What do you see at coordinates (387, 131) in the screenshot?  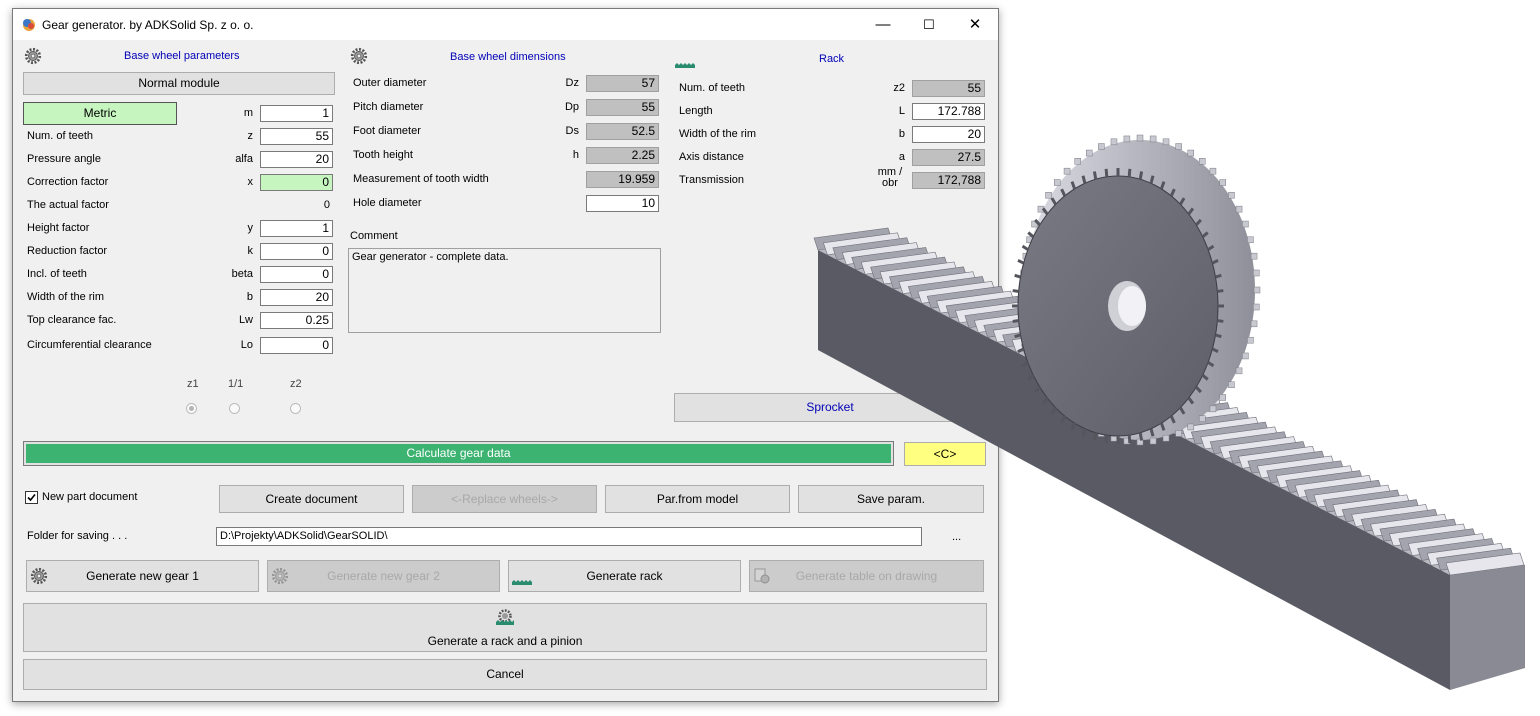 I see `dimension-label: Foot diameter` at bounding box center [387, 131].